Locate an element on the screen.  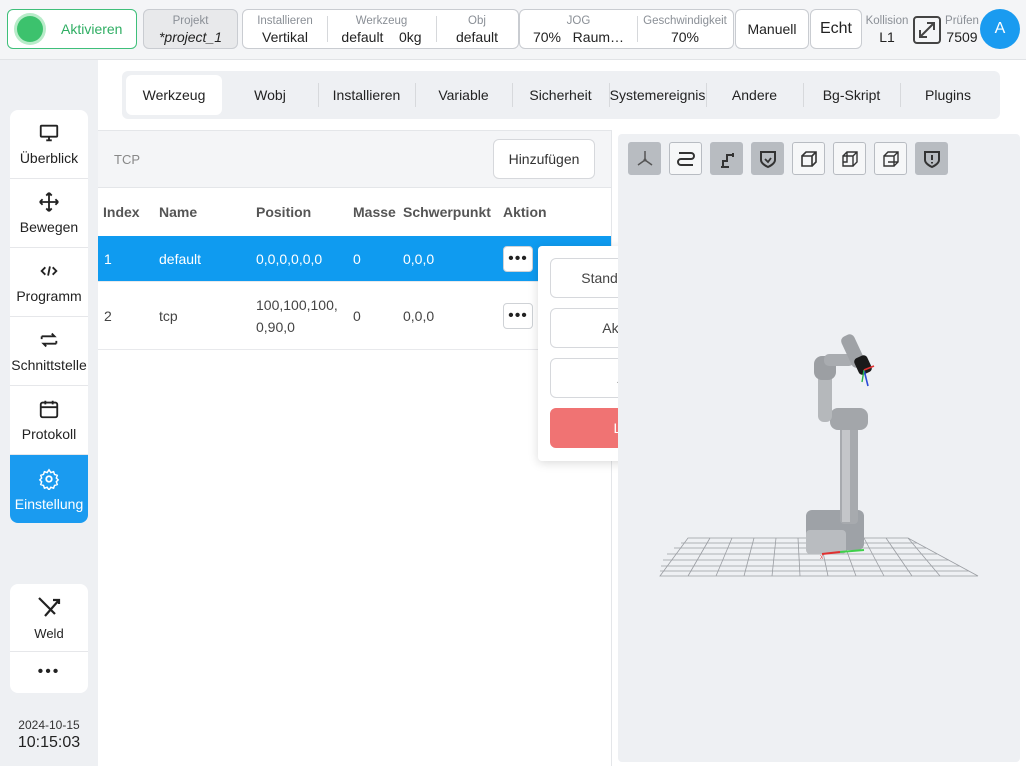
tab-plugins: Plugins is located at coordinates (948, 95).